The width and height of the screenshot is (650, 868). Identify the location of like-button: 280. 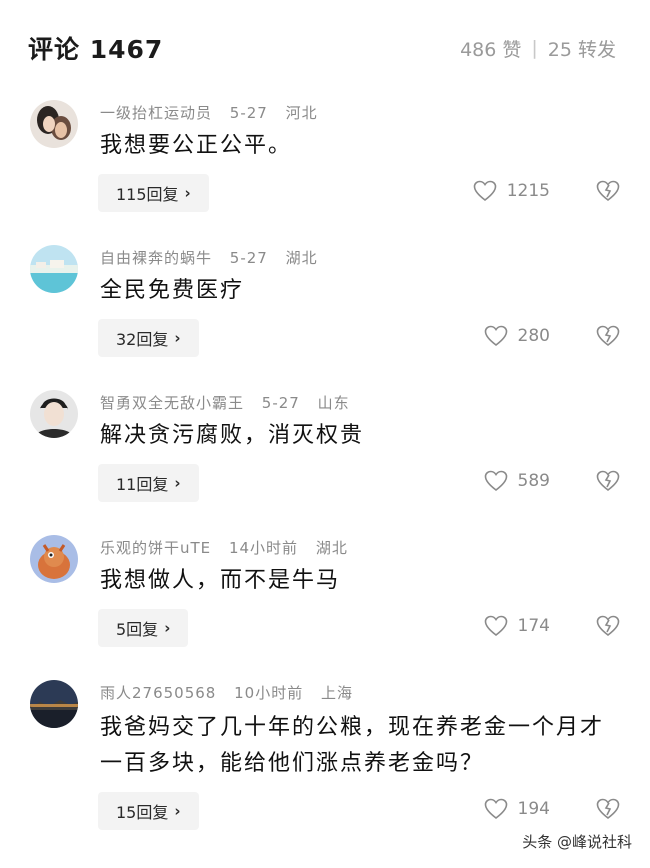
(517, 336).